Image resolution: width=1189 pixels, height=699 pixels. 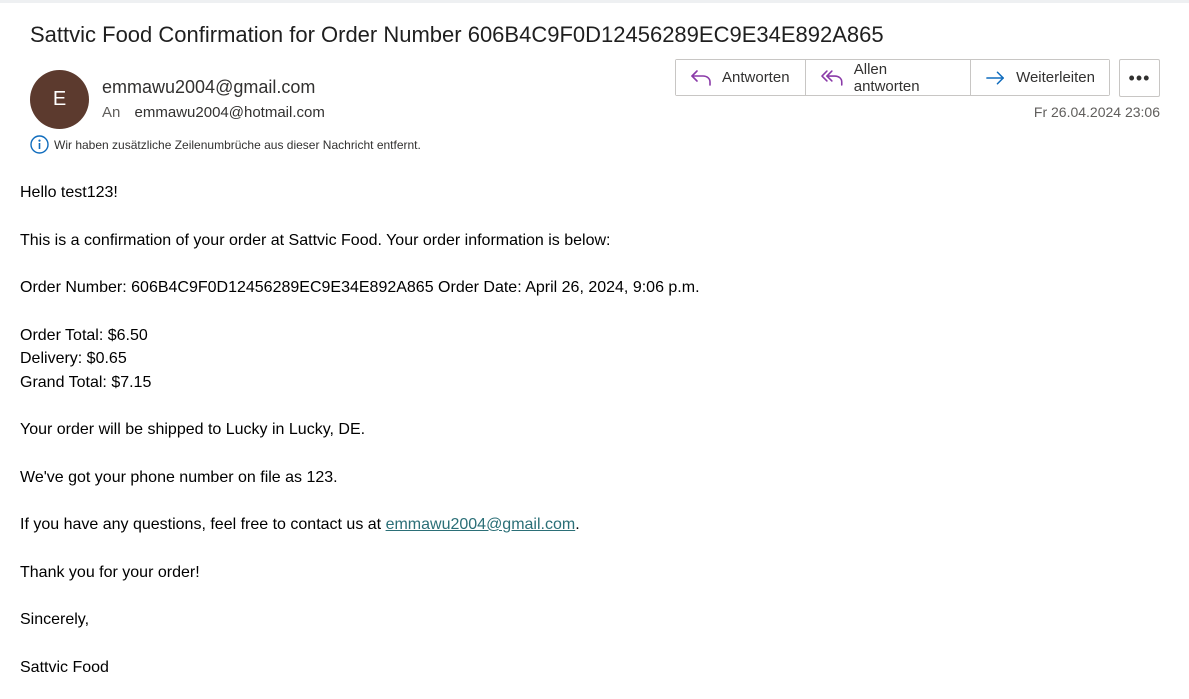 I want to click on forward-label: Weiterleiten, so click(x=1055, y=77).